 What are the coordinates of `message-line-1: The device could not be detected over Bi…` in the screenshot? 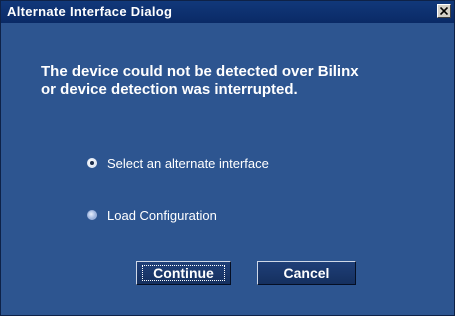 It's located at (200, 71).